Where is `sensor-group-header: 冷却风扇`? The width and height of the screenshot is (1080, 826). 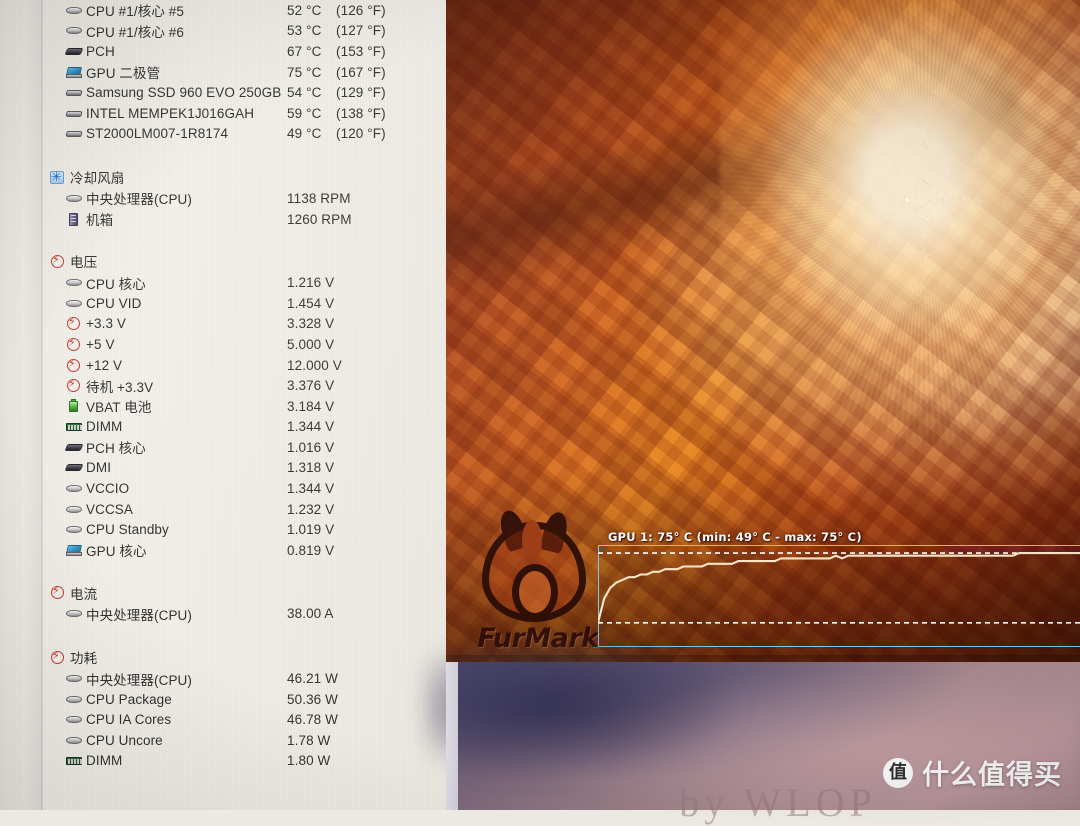 sensor-group-header: 冷却风扇 is located at coordinates (223, 177).